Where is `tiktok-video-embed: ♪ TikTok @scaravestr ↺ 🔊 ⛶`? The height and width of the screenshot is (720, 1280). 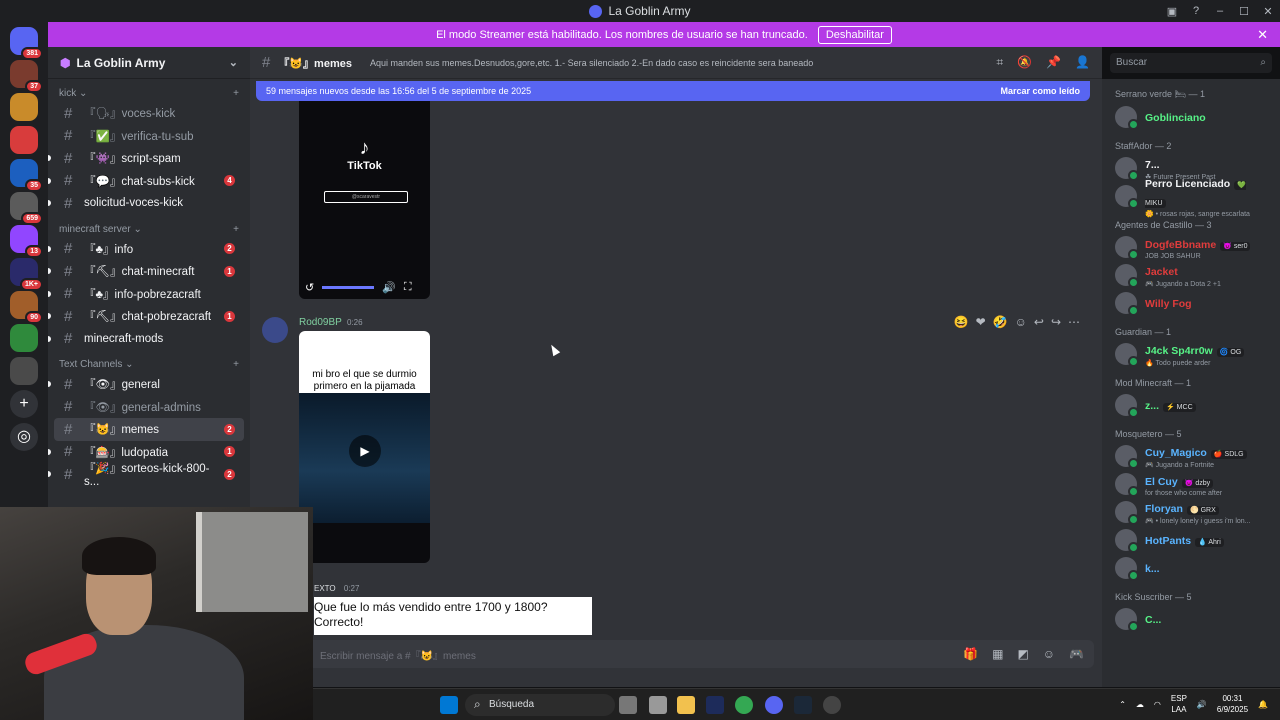
tiktok-video-embed: ♪ TikTok @scaravestr ↺ 🔊 ⛶ is located at coordinates (364, 200).